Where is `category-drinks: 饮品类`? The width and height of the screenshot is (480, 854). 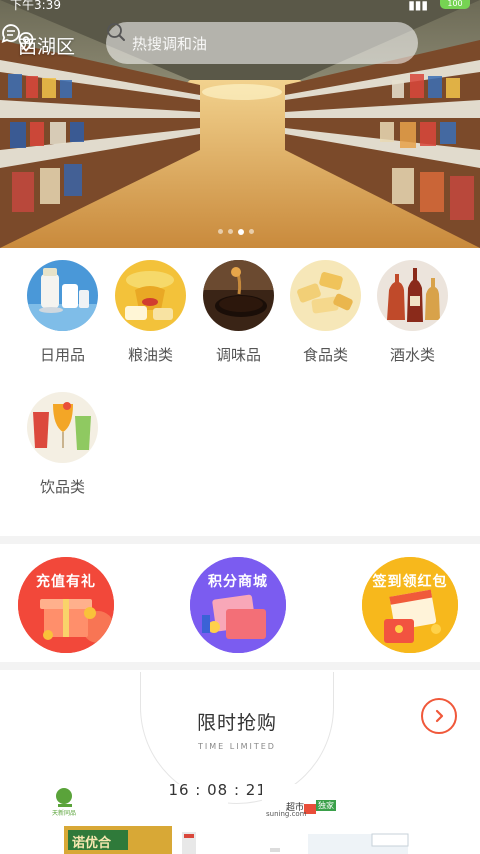 category-drinks: 饮品类 is located at coordinates (62, 444).